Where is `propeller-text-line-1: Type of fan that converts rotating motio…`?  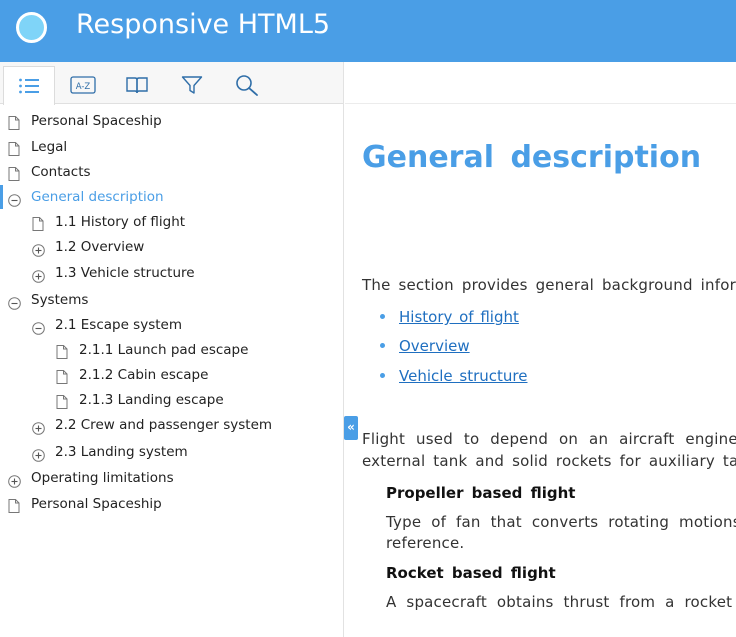 propeller-text-line-1: Type of fan that converts rotating motio… is located at coordinates (561, 522).